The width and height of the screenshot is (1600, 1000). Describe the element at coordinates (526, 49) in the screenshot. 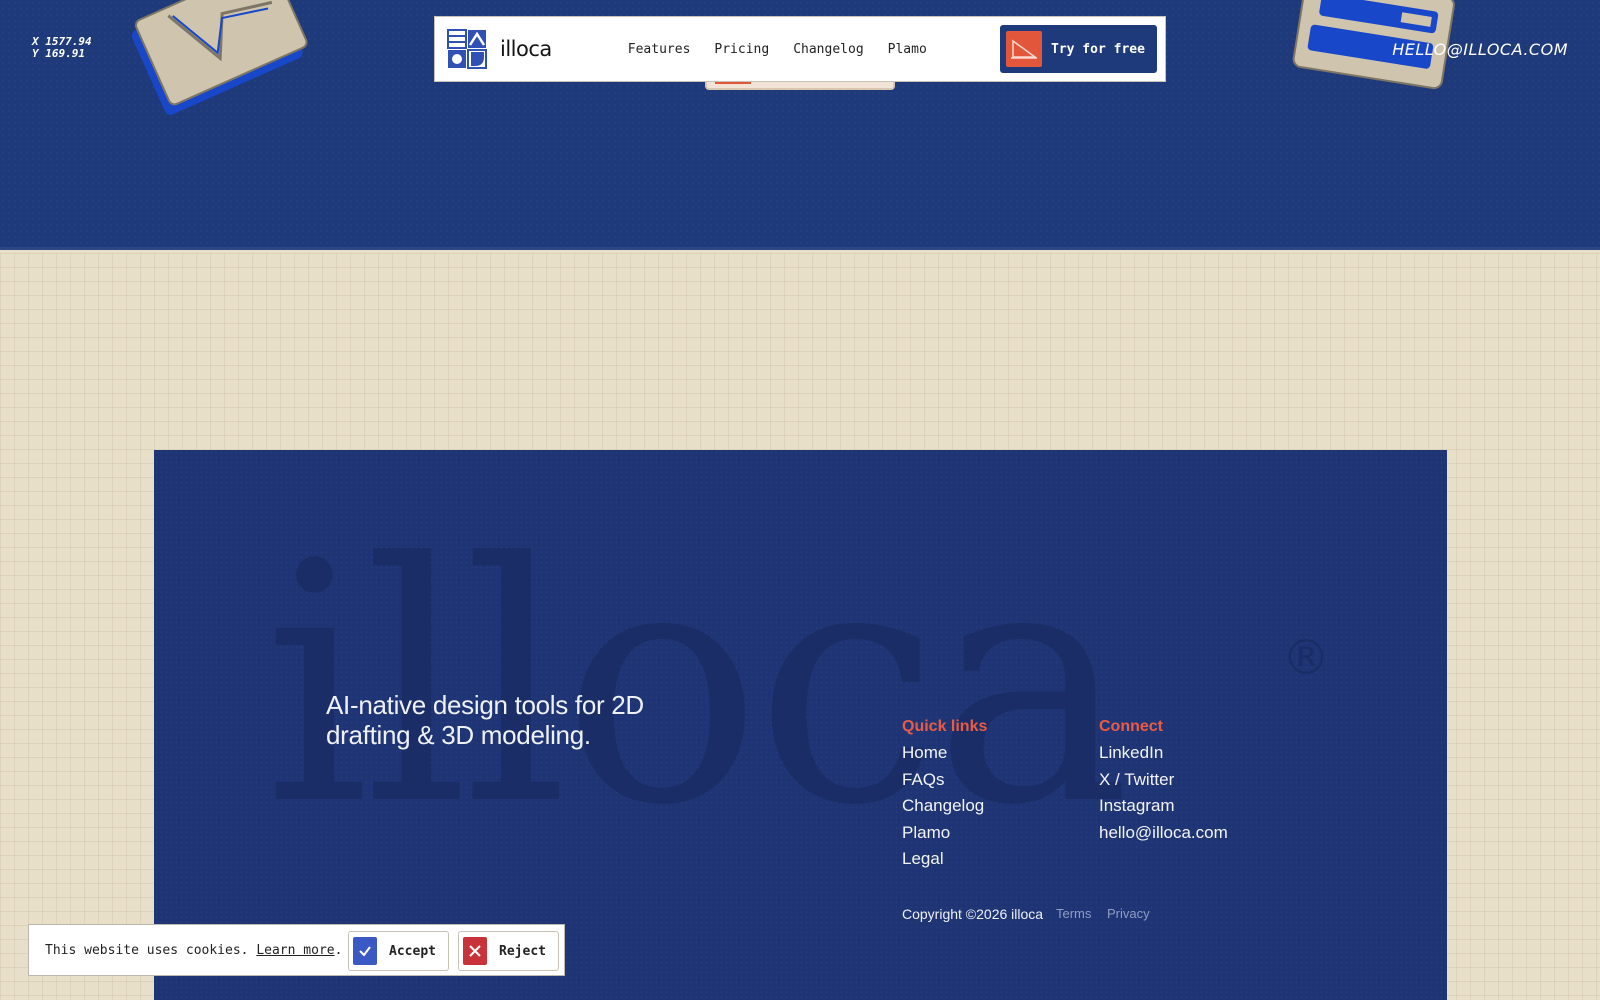

I see `brand-name: illoca` at that location.